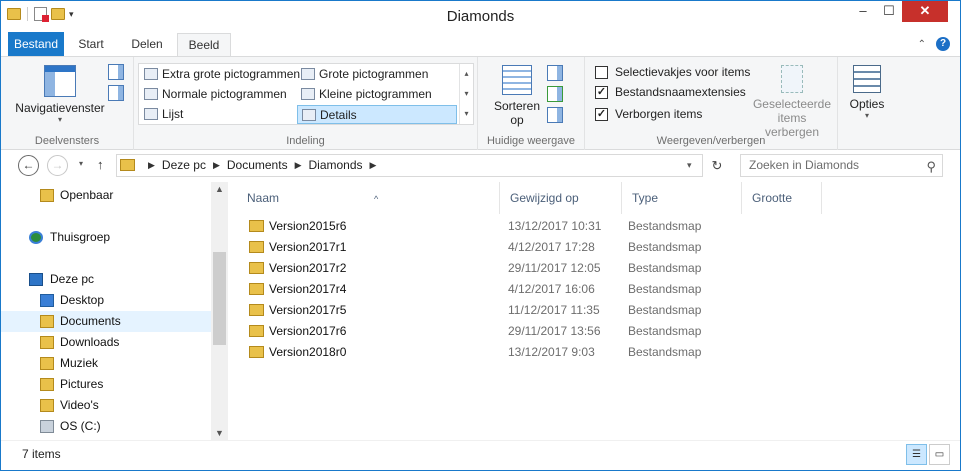 Image resolution: width=961 pixels, height=471 pixels. I want to click on options-label: Opties, so click(867, 104).